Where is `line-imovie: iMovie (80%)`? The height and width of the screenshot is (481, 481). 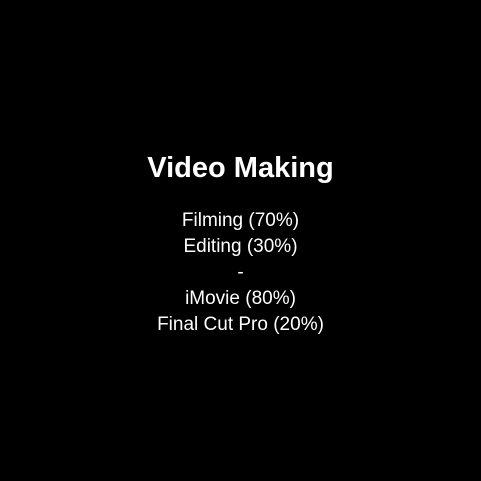
line-imovie: iMovie (80%) is located at coordinates (240, 298).